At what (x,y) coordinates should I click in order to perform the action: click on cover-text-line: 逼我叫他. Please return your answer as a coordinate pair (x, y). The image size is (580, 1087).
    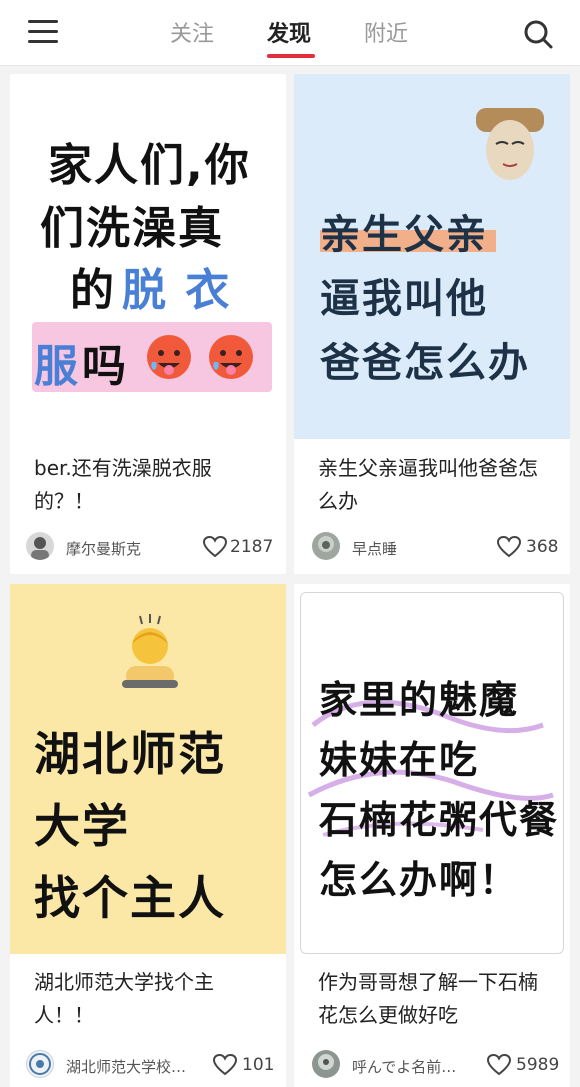
    Looking at the image, I should click on (404, 299).